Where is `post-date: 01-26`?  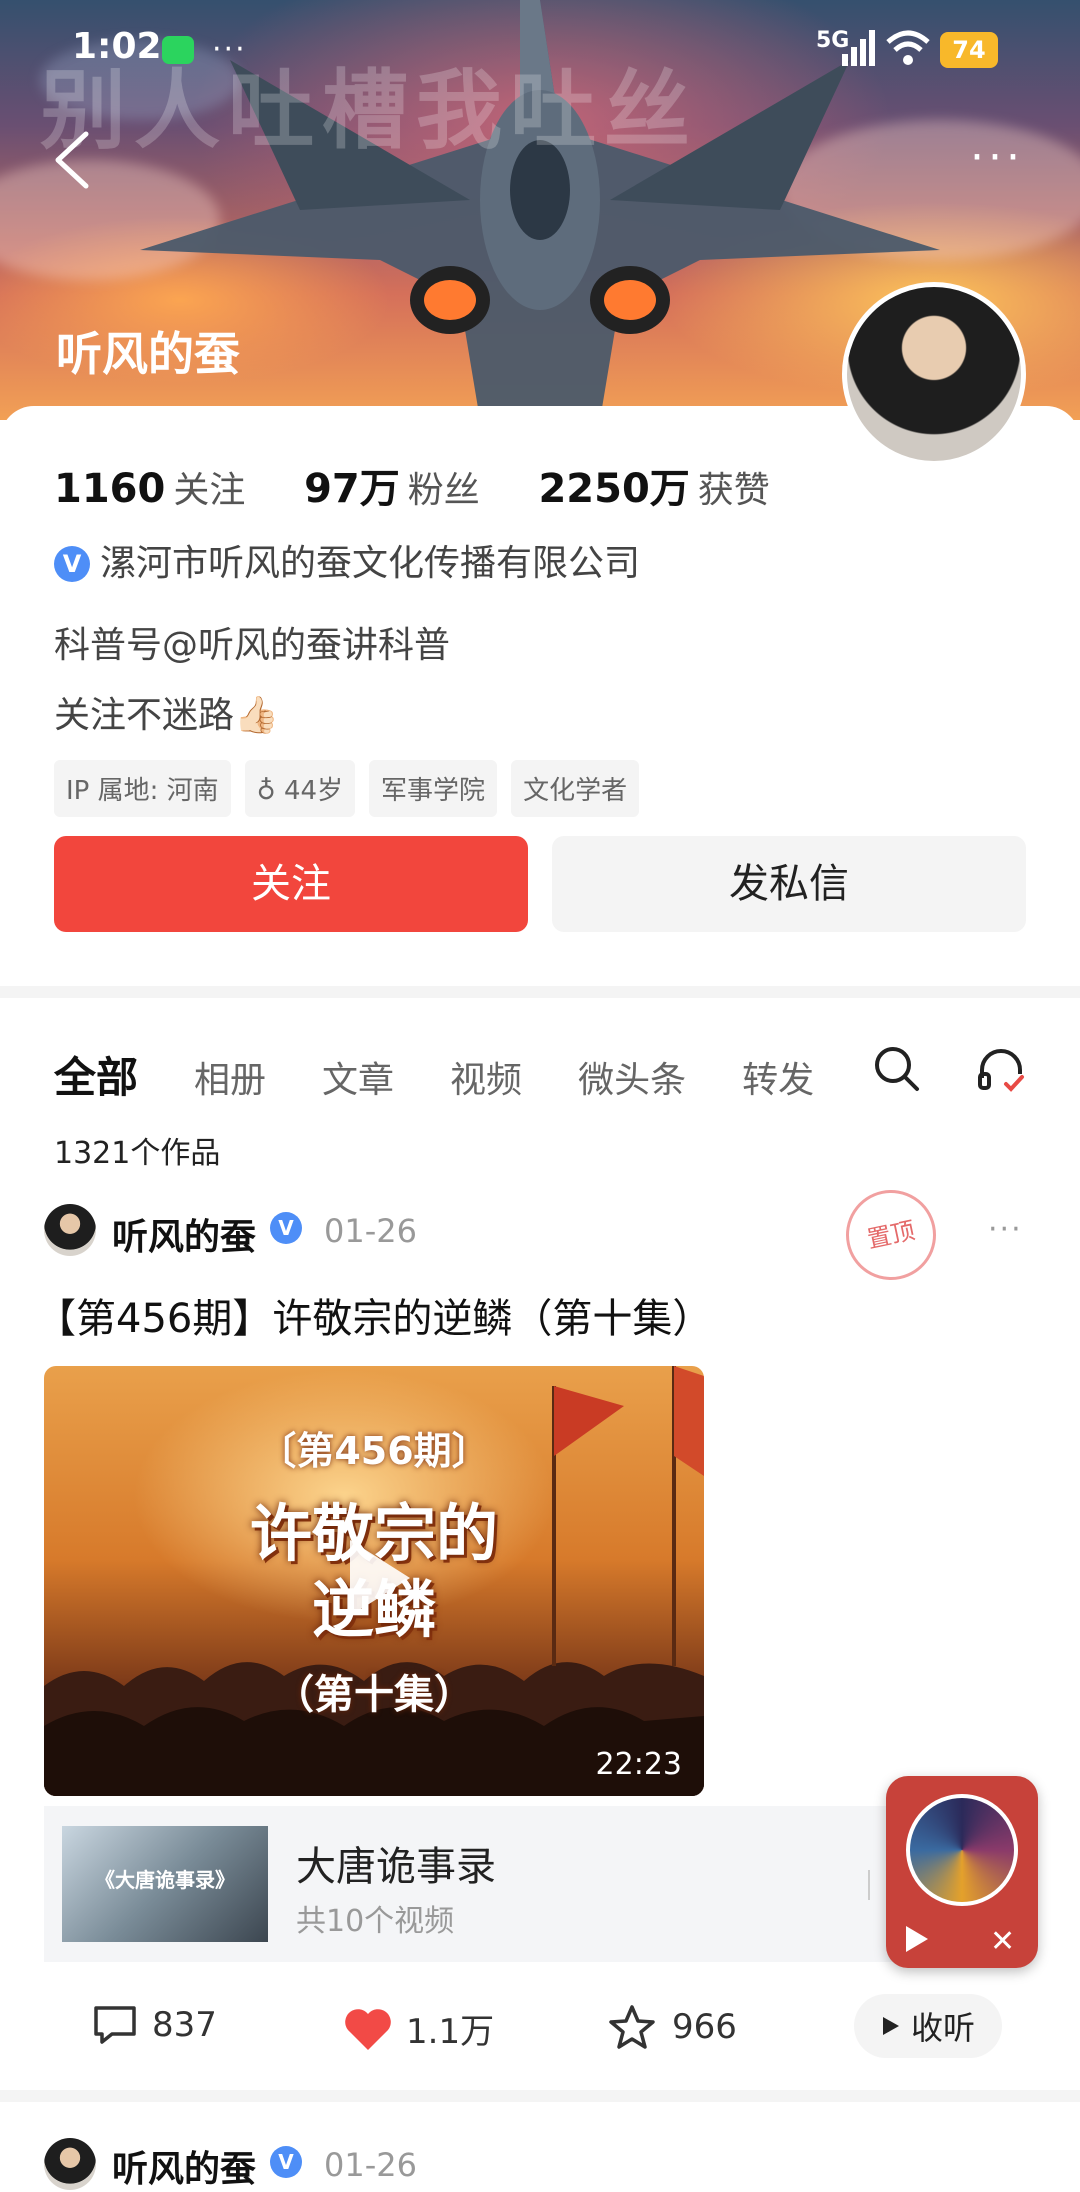 post-date: 01-26 is located at coordinates (370, 1231).